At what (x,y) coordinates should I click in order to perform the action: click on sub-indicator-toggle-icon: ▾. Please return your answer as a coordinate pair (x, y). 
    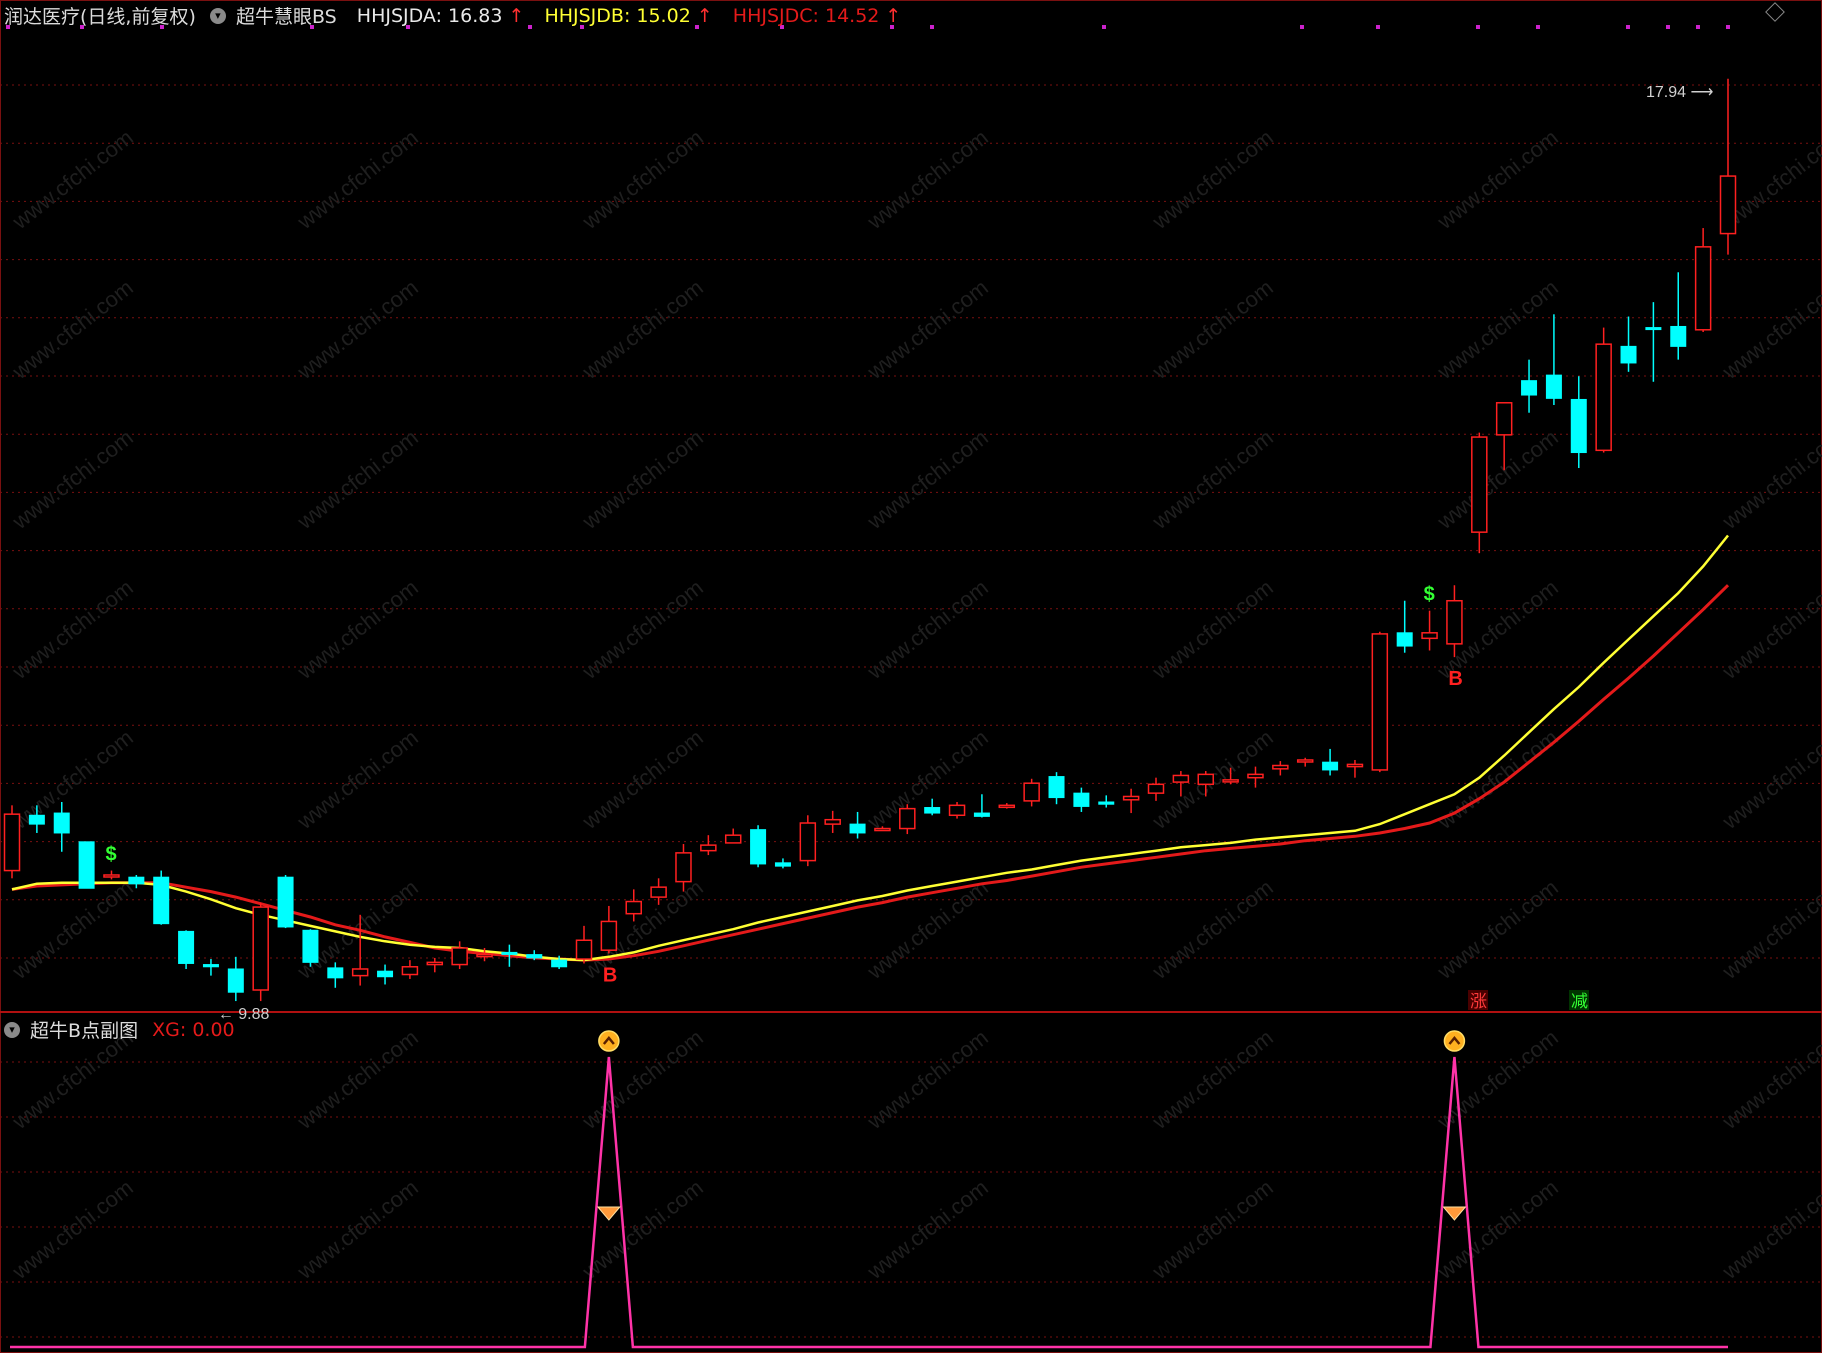
    Looking at the image, I should click on (12, 1029).